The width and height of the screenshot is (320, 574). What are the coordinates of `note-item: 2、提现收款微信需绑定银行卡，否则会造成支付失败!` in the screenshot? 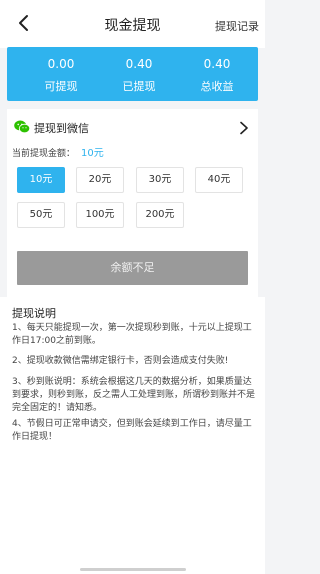 It's located at (120, 361).